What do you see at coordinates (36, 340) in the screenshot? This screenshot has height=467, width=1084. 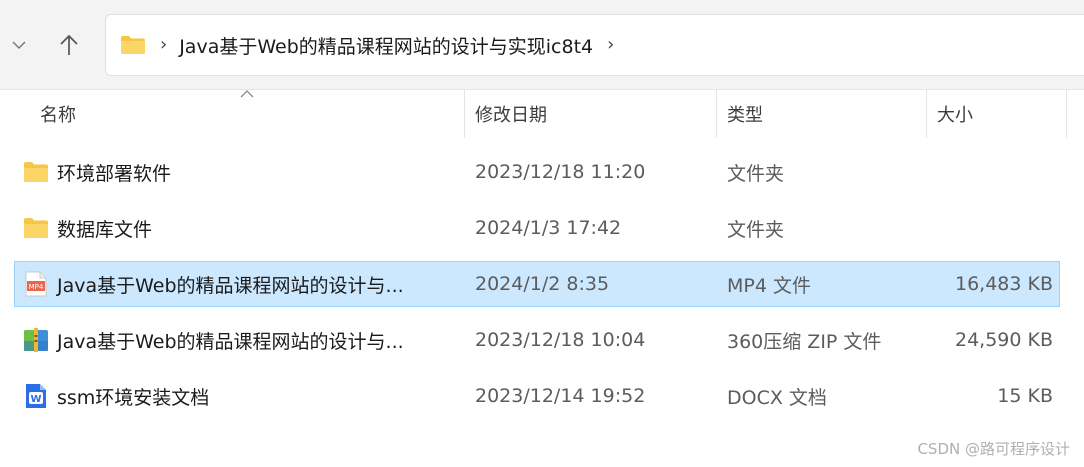 I see `zip-archive-icon` at bounding box center [36, 340].